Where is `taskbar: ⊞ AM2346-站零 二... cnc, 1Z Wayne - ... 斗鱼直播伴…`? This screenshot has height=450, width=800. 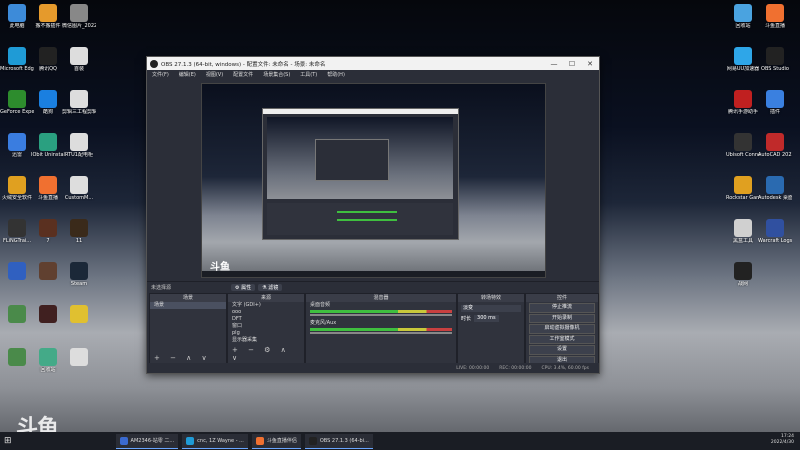 taskbar: ⊞ AM2346-站零 二... cnc, 1Z Wayne - ... 斗鱼直播伴… is located at coordinates (400, 441).